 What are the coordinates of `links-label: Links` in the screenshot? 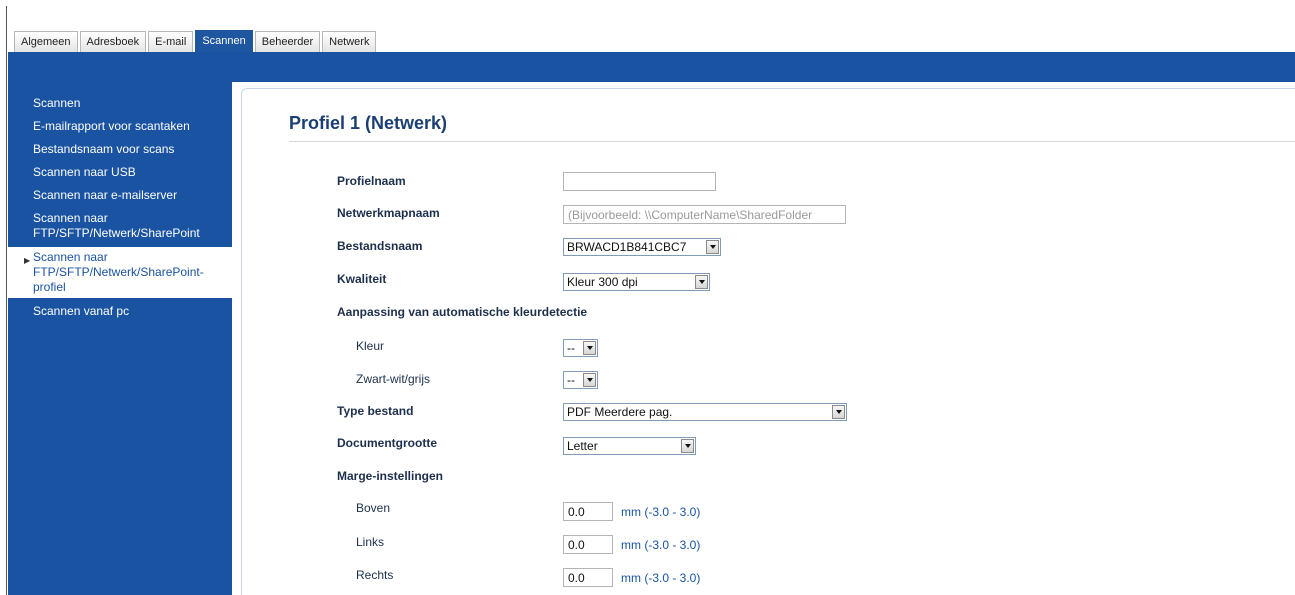 It's located at (370, 542).